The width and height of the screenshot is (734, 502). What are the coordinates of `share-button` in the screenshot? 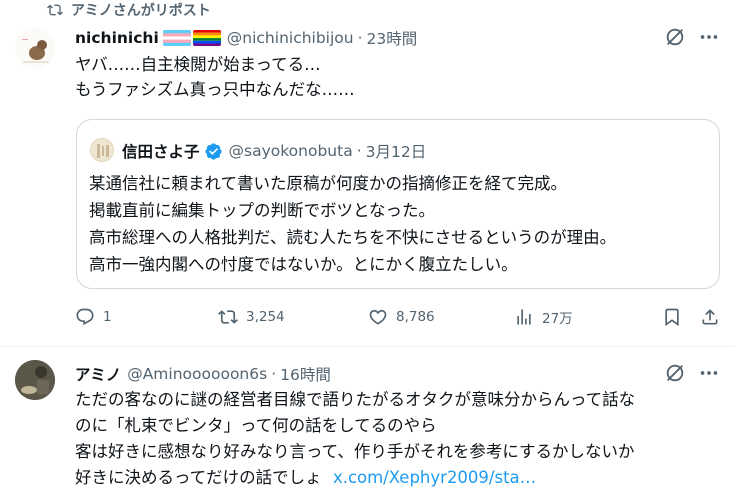 It's located at (710, 319).